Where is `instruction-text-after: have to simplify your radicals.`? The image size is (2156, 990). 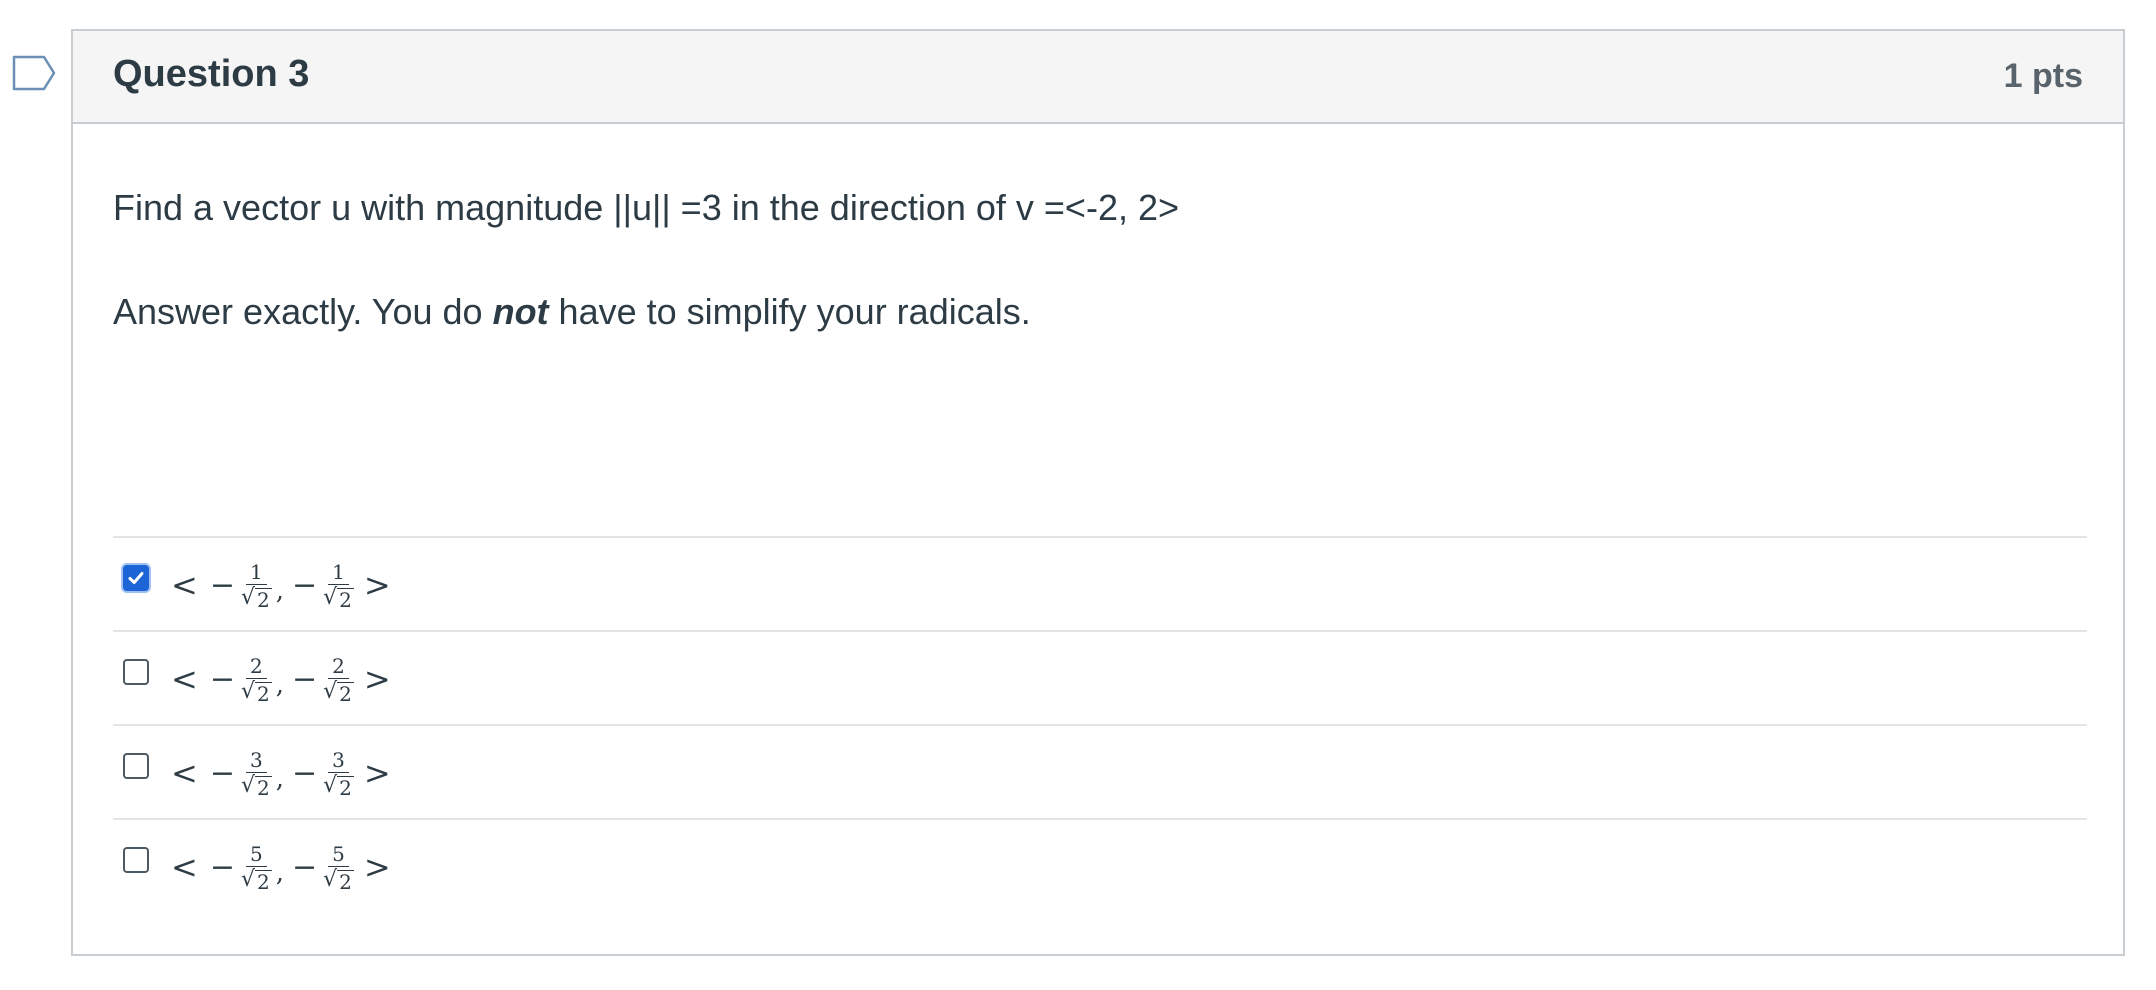
instruction-text-after: have to simplify your radicals. is located at coordinates (789, 311).